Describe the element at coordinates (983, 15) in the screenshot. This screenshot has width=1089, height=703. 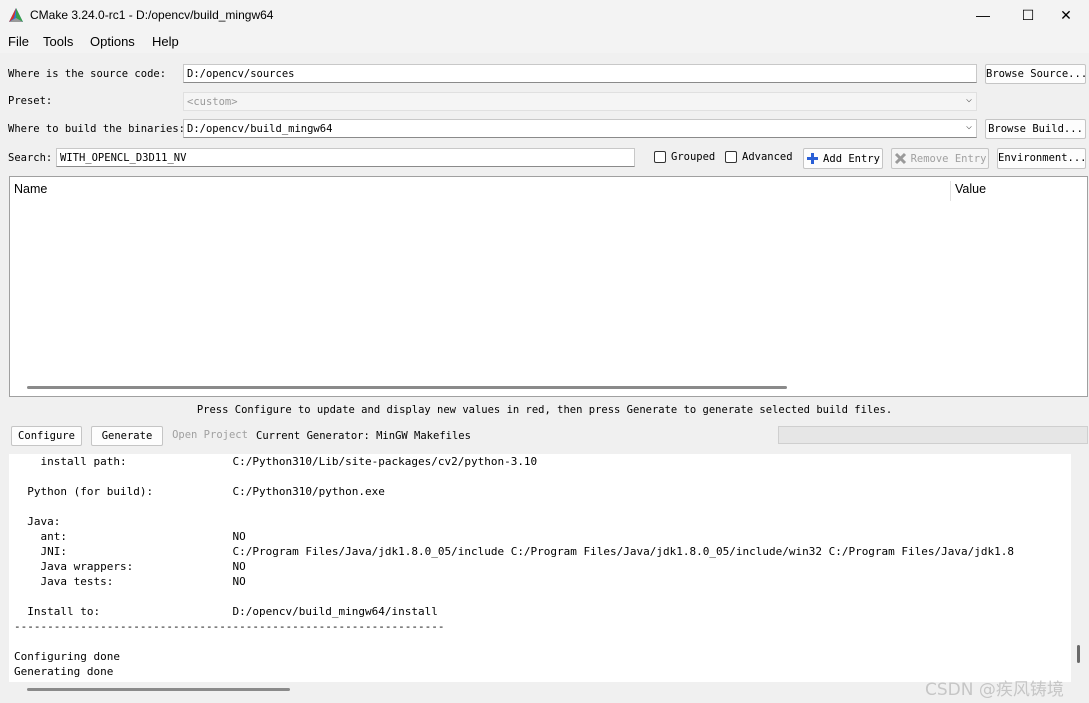
I see `minimize-button: —` at that location.